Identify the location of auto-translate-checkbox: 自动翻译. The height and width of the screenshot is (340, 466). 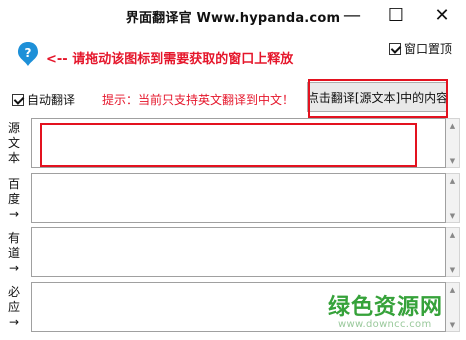
(43, 99).